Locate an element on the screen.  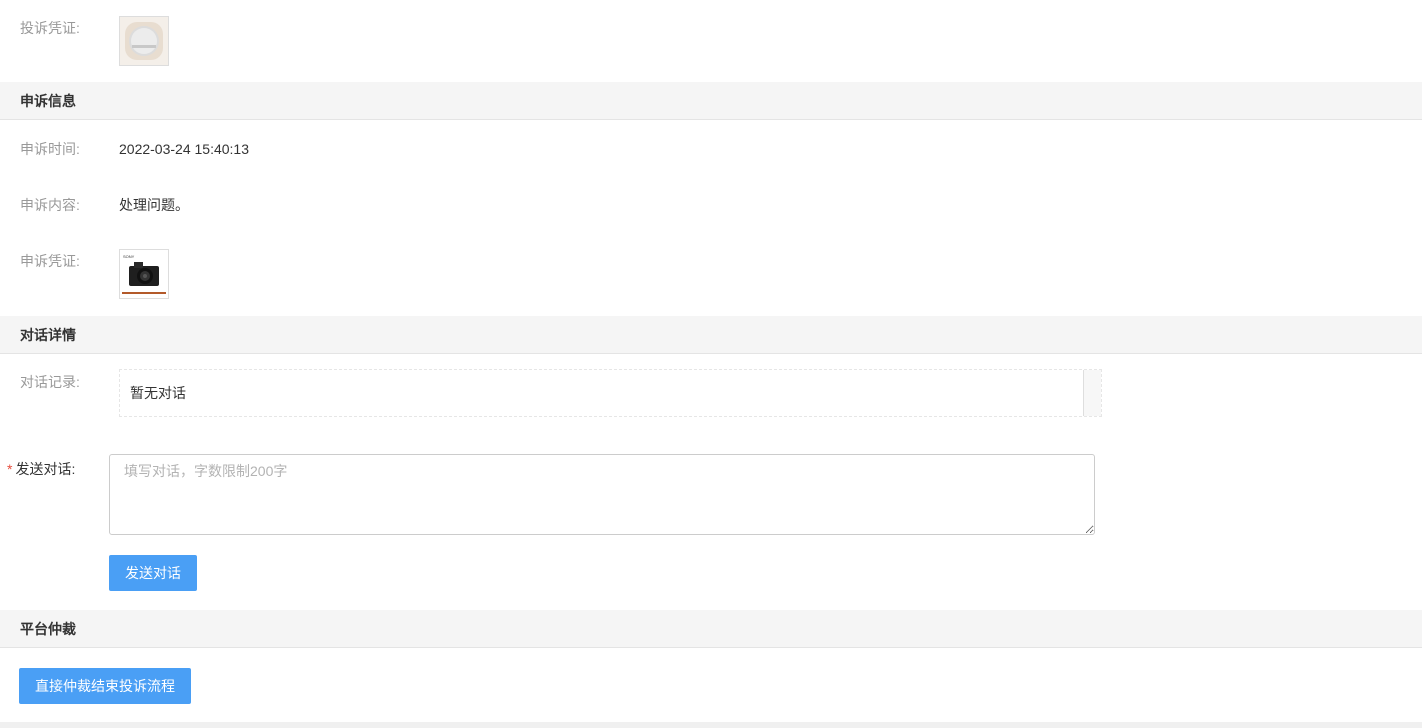
camera-thumbnail-icon: SONY is located at coordinates (144, 274).